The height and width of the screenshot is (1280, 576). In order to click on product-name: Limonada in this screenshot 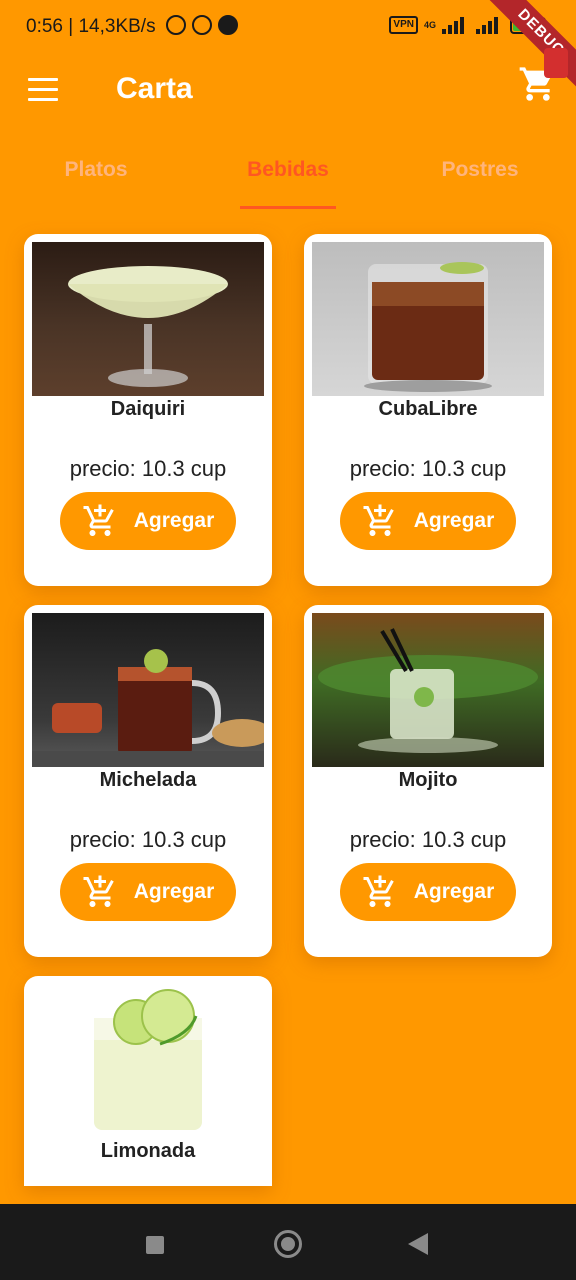, I will do `click(148, 1151)`.